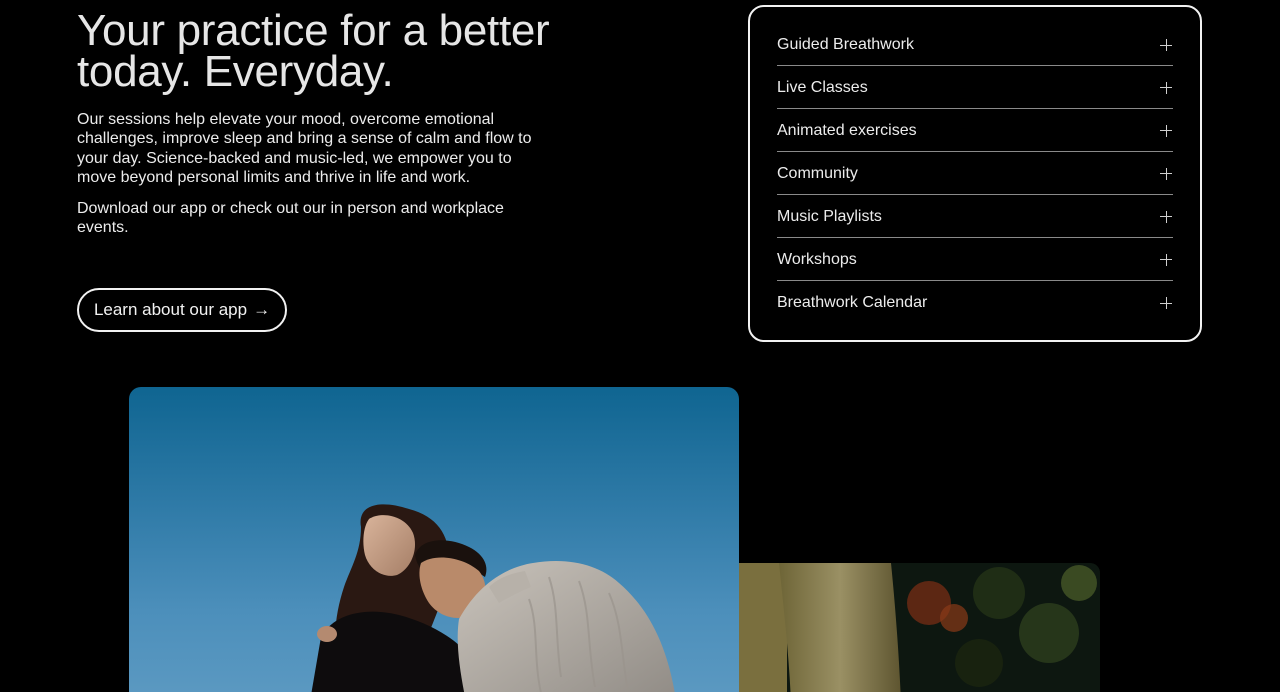  What do you see at coordinates (822, 87) in the screenshot?
I see `accordion-item-label: Live Classes` at bounding box center [822, 87].